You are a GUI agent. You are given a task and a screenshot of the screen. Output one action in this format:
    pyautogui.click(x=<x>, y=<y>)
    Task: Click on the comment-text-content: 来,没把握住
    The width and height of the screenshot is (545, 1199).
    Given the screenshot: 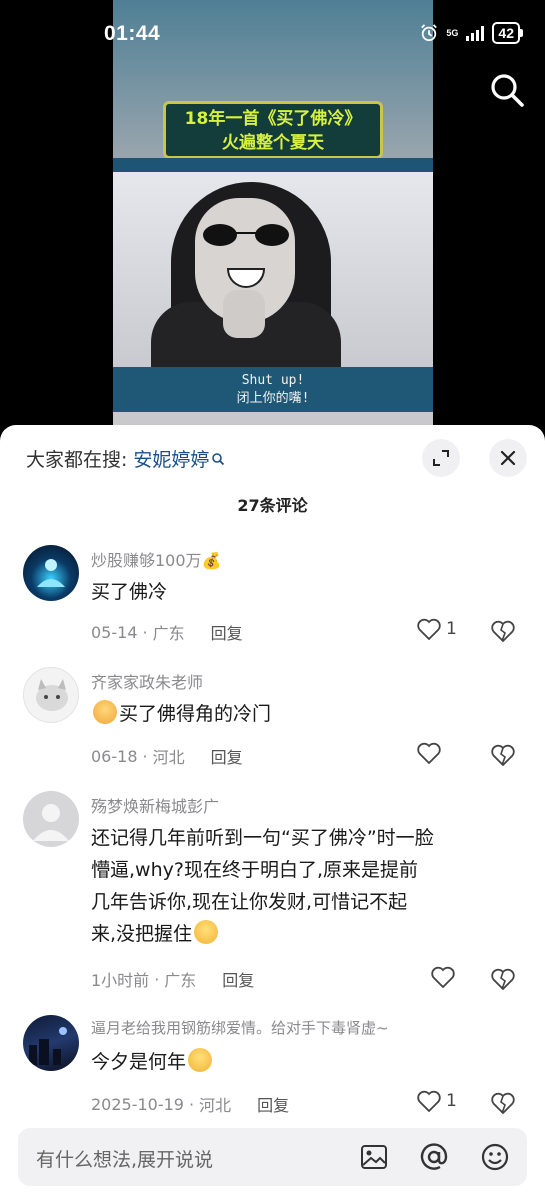 What is the action you would take?
    pyautogui.click(x=142, y=934)
    